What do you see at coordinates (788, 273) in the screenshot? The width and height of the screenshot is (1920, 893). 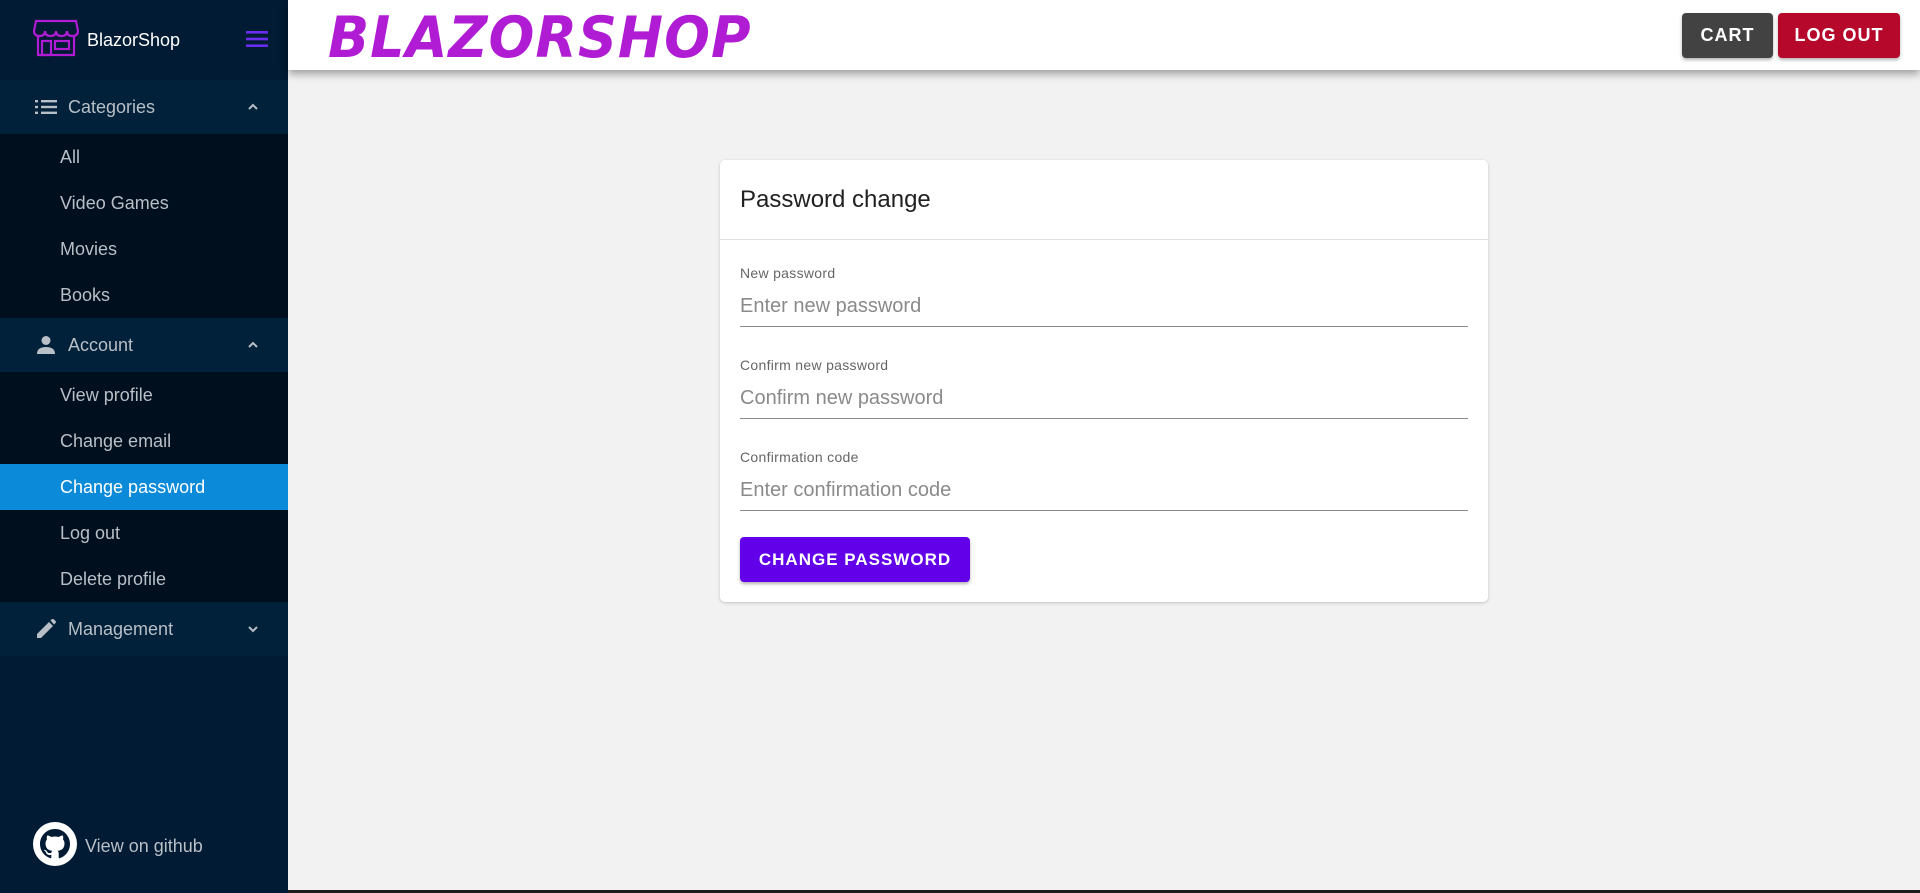 I see `new-password-label: New password` at bounding box center [788, 273].